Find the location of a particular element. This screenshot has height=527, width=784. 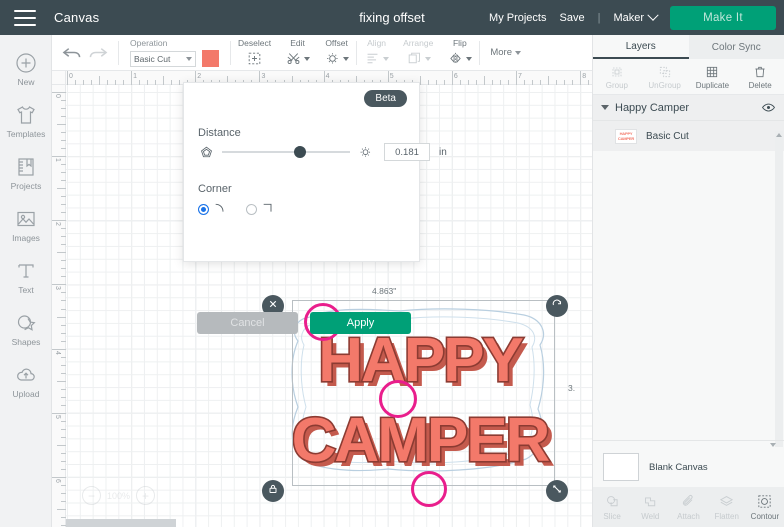

layer-group-header: Happy Camper is located at coordinates (688, 108).